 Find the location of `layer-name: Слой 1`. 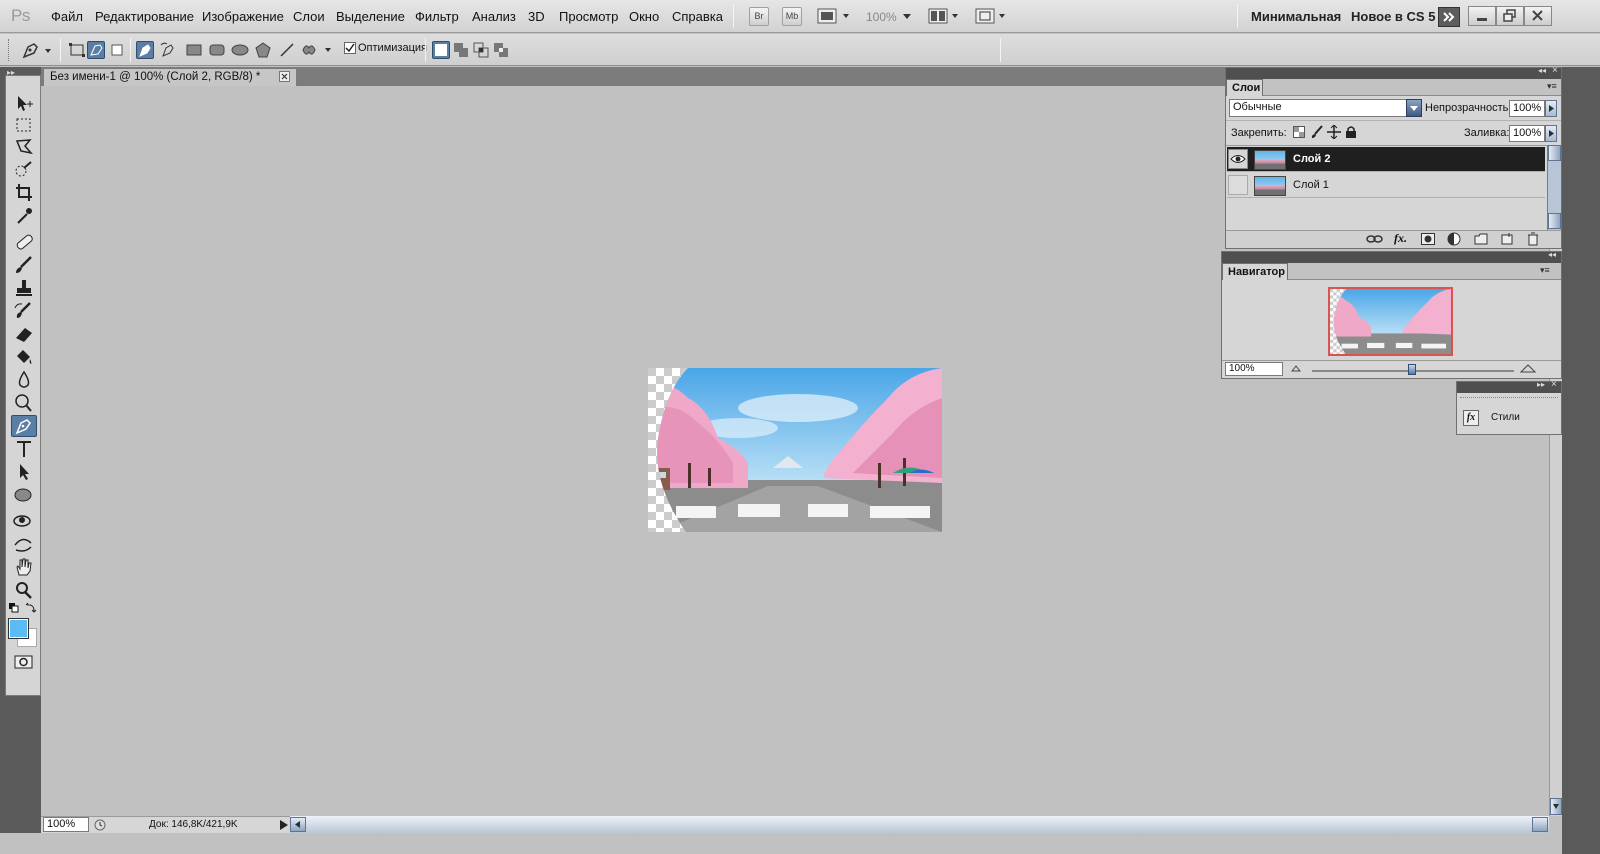

layer-name: Слой 1 is located at coordinates (1311, 185).